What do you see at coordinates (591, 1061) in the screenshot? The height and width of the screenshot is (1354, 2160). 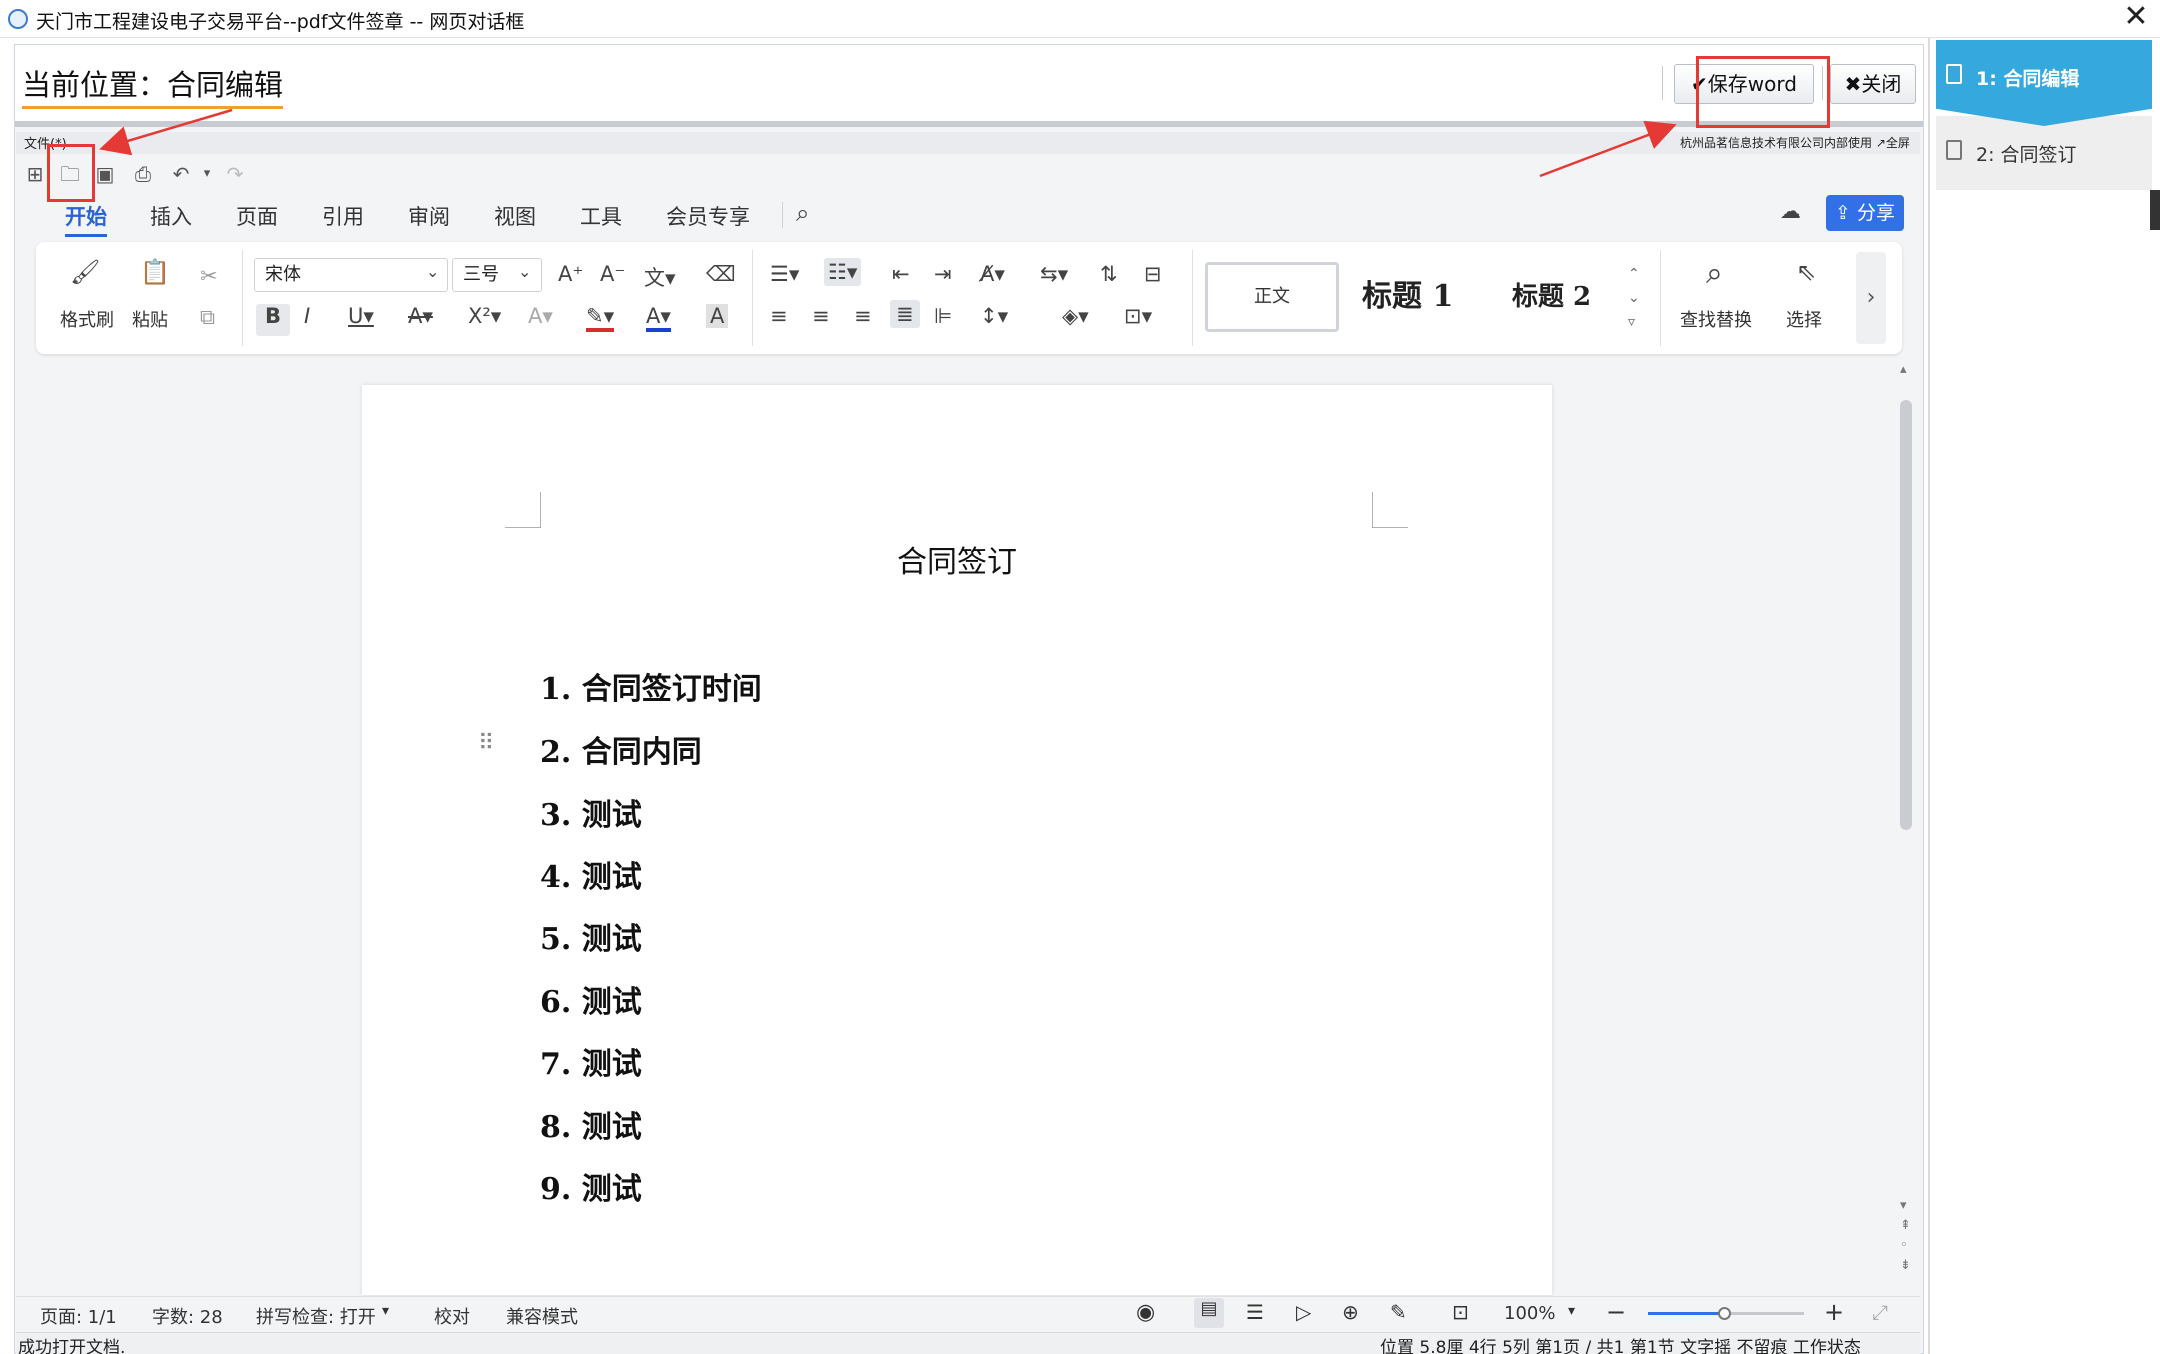 I see `list-item: 7. 测试` at bounding box center [591, 1061].